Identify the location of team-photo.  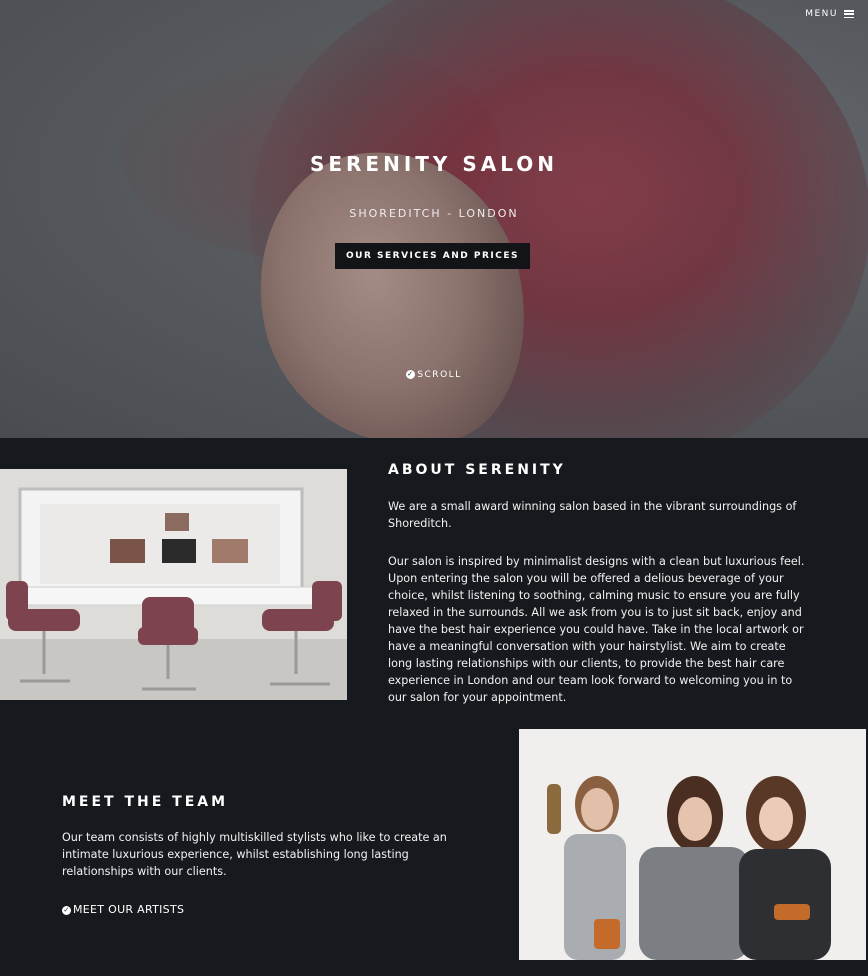
(692, 844).